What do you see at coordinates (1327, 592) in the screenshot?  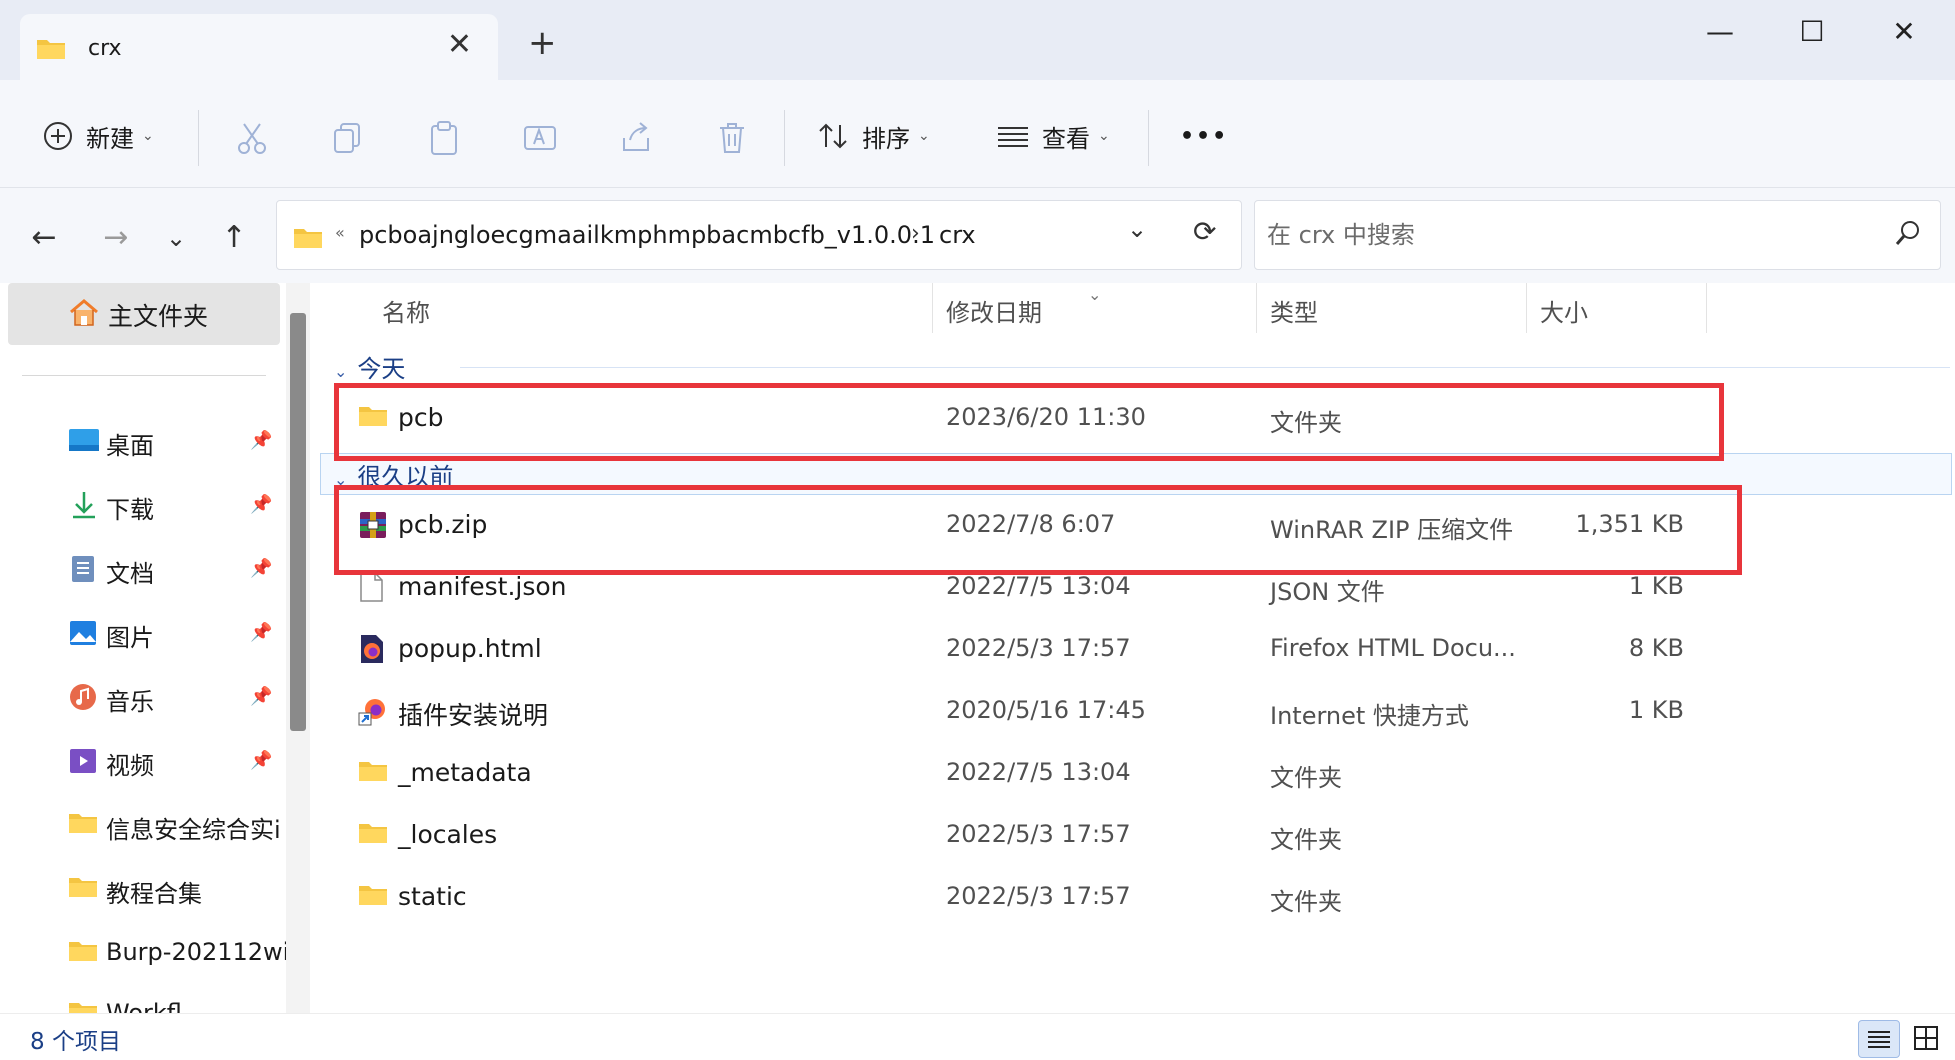 I see `file-type: JSON 文件` at bounding box center [1327, 592].